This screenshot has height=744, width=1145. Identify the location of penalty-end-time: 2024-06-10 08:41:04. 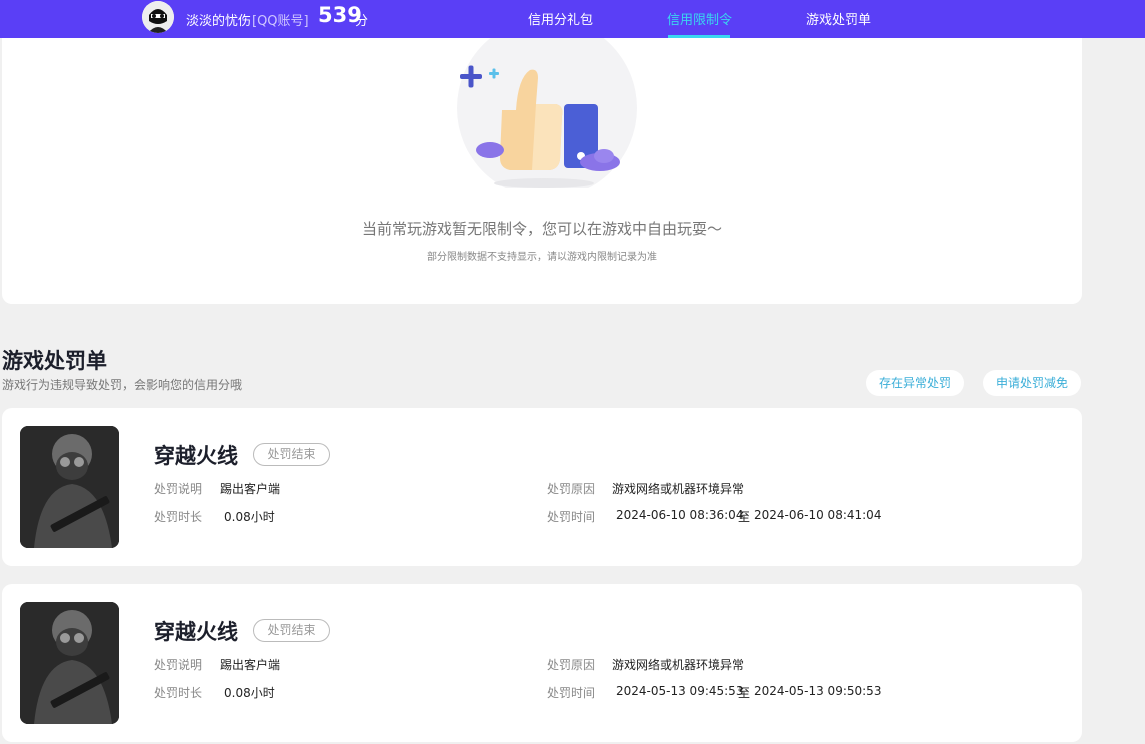
(818, 515).